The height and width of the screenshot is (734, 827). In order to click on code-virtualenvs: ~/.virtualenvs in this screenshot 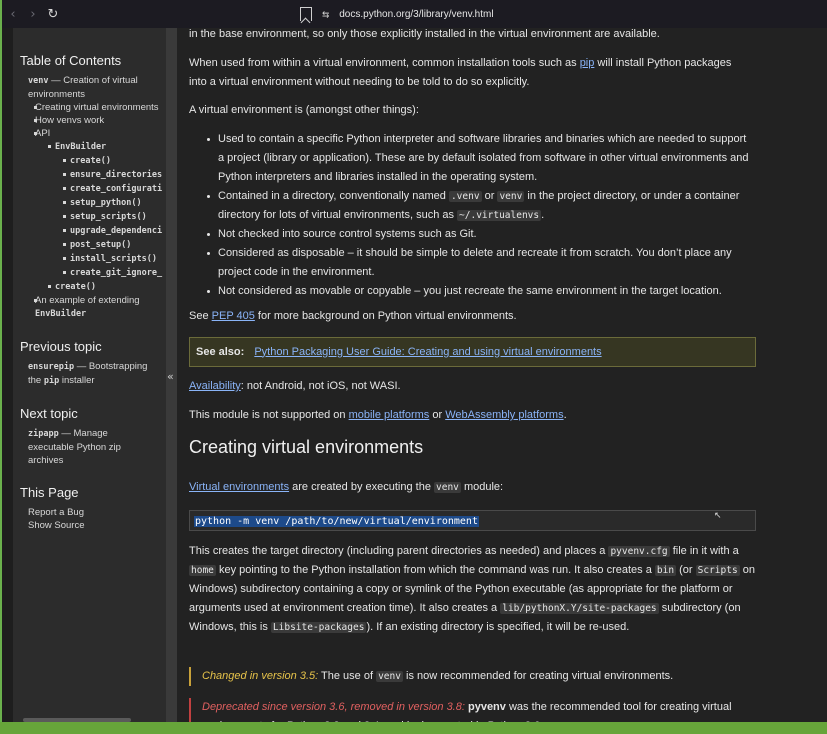, I will do `click(499, 215)`.